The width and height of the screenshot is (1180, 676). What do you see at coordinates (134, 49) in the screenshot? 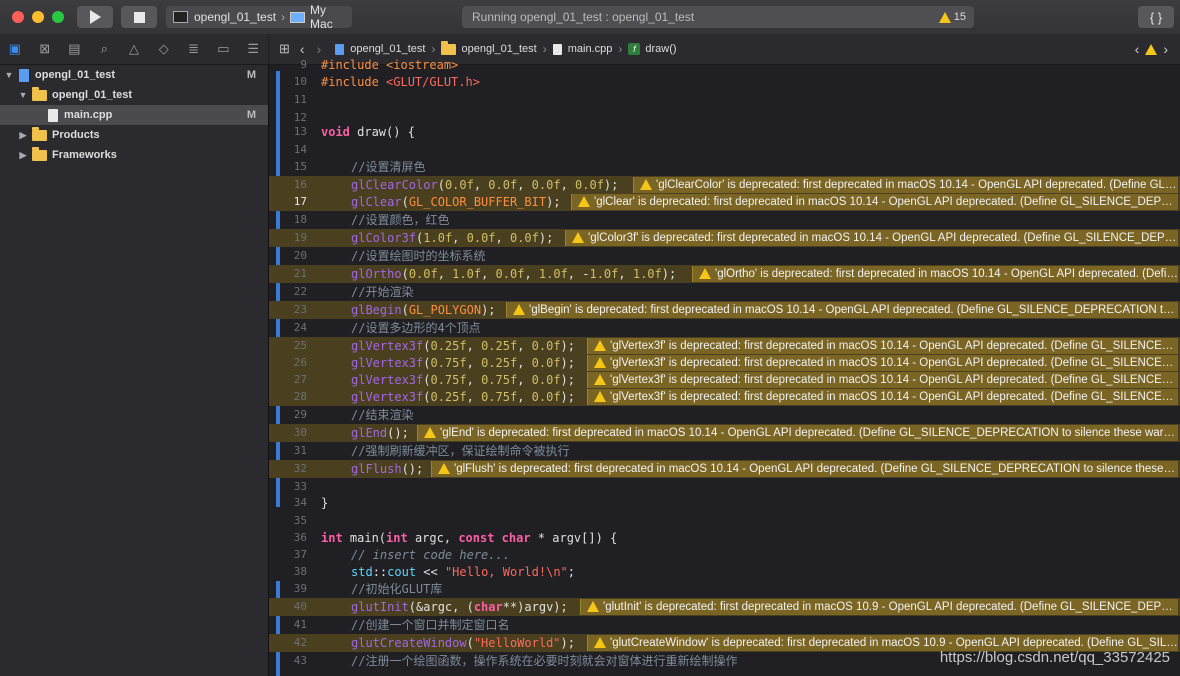
I see `issue-navigator-icon: △` at bounding box center [134, 49].